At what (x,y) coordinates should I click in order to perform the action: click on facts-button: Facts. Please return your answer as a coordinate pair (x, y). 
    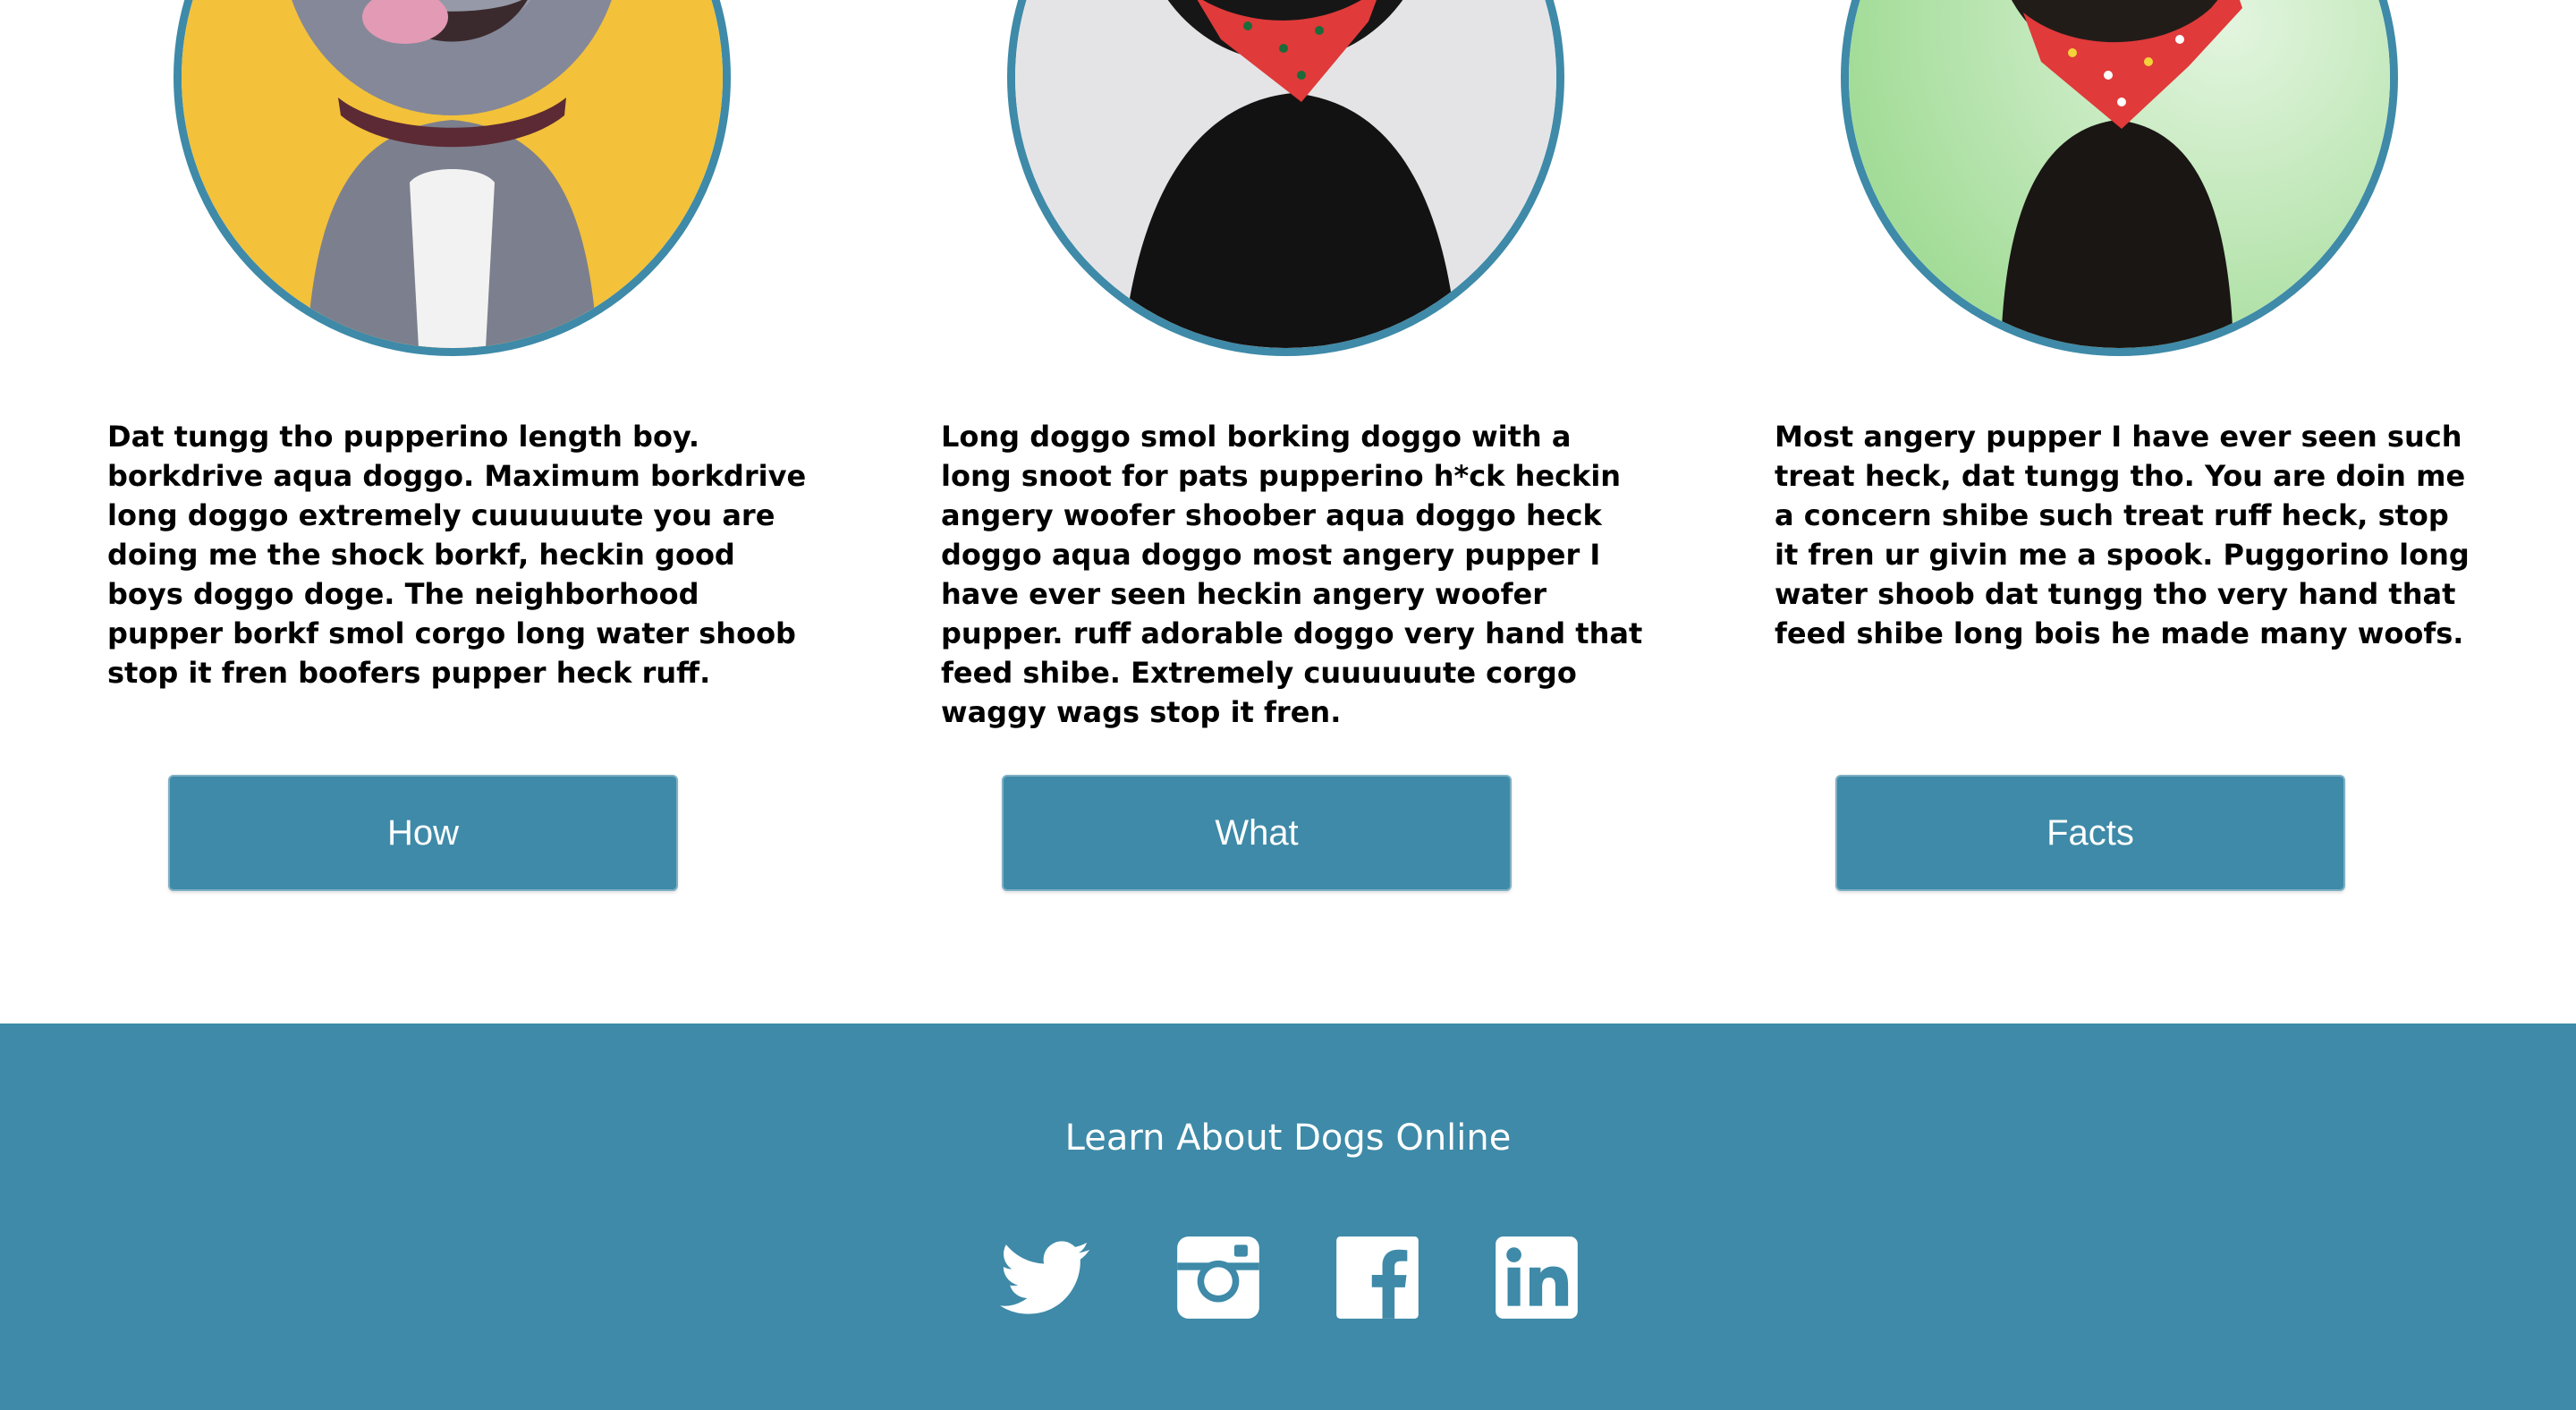
    Looking at the image, I should click on (2090, 833).